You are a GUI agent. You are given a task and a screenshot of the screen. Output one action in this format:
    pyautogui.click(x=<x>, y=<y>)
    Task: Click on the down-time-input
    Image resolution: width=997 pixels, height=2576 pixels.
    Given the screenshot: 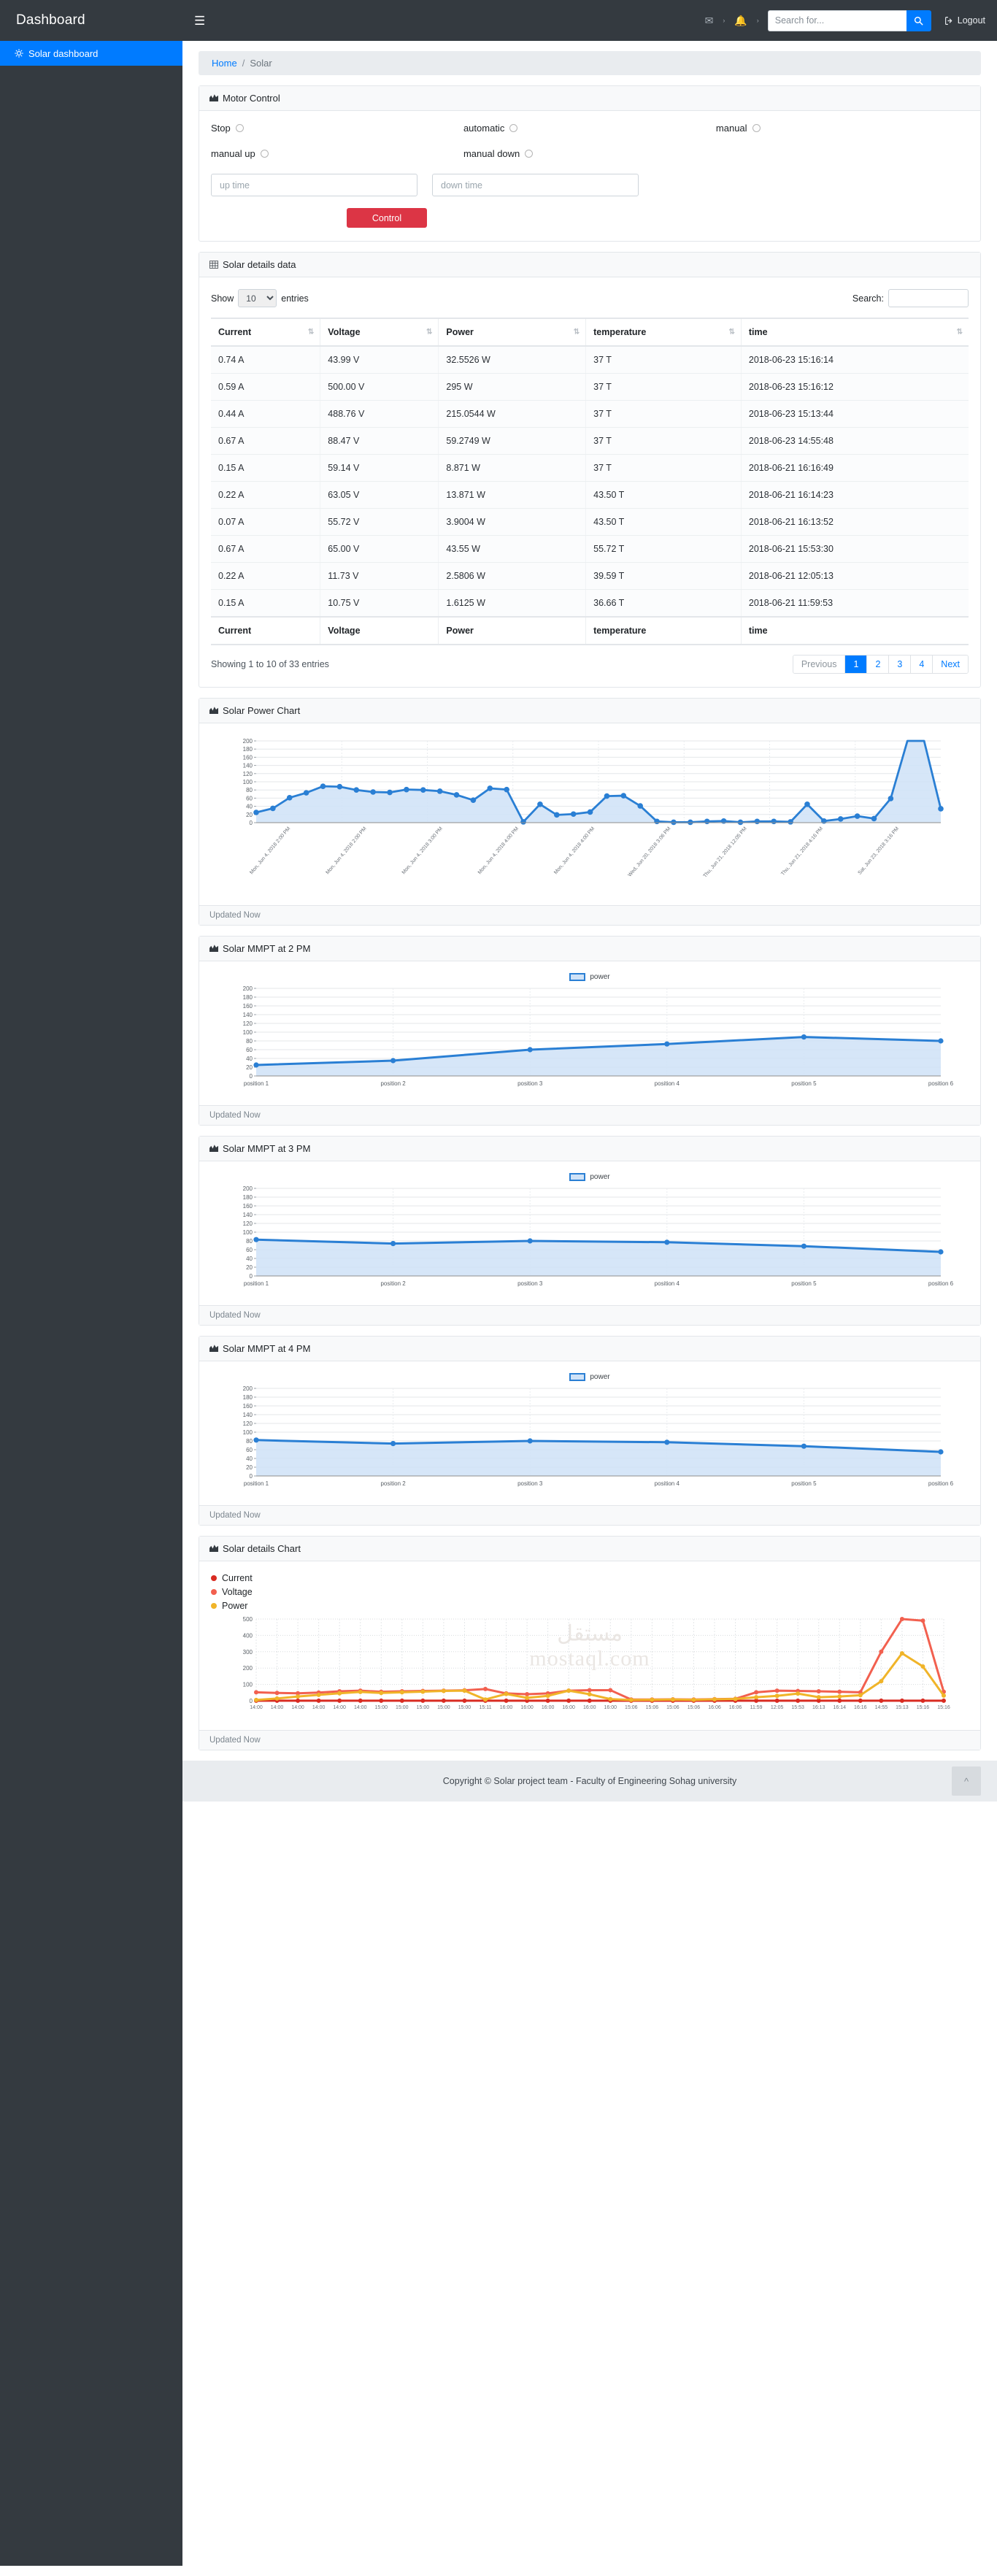 What is the action you would take?
    pyautogui.click(x=535, y=185)
    